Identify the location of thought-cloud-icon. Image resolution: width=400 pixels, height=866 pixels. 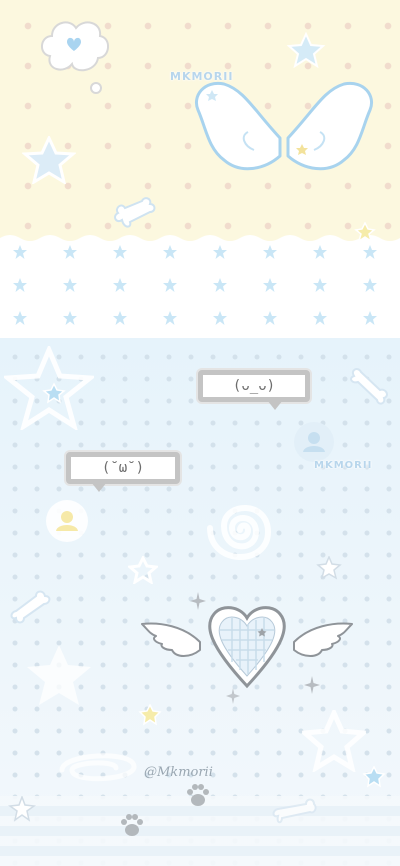
(75, 57).